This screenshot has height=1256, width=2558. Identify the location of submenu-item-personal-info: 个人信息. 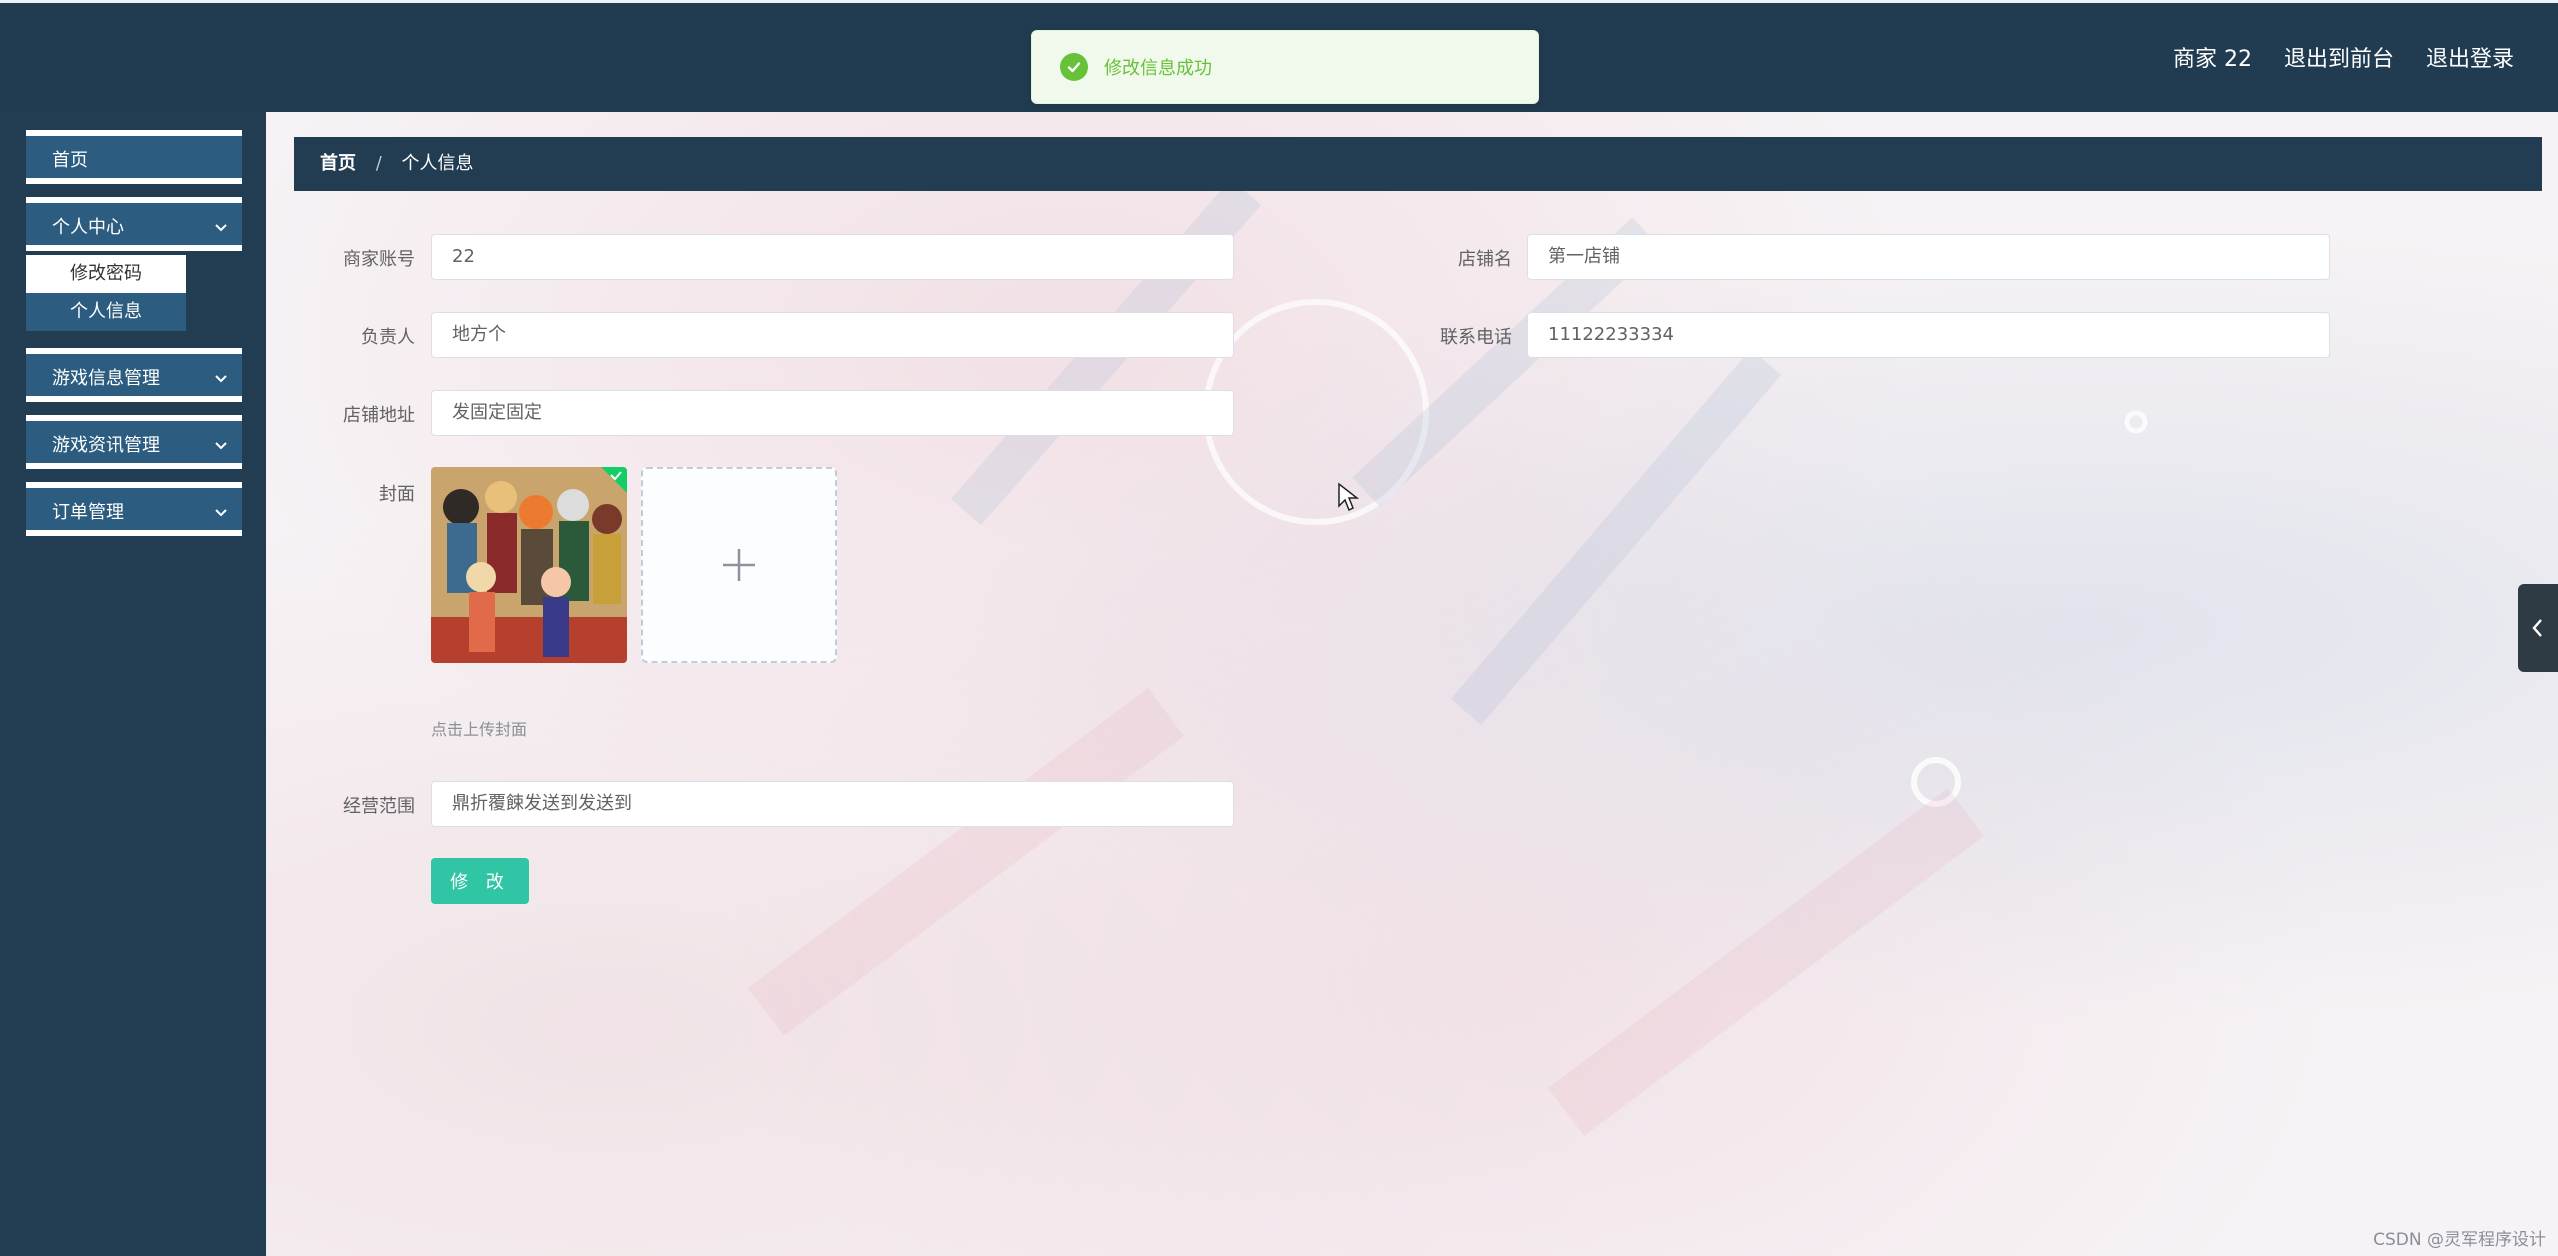
(106, 312).